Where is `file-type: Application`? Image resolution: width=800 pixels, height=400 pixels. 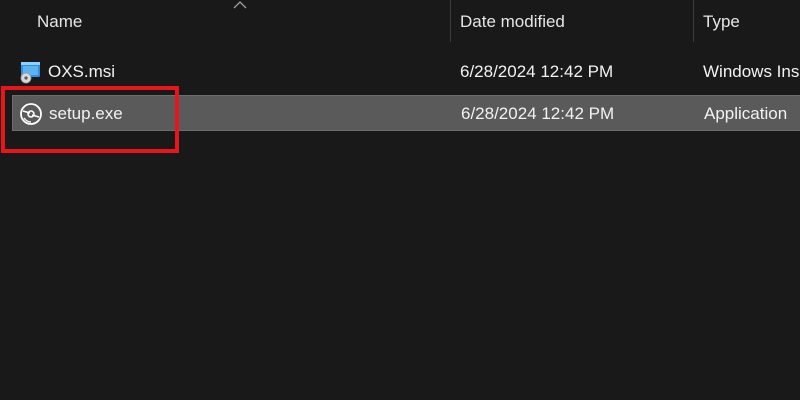
file-type: Application is located at coordinates (746, 113).